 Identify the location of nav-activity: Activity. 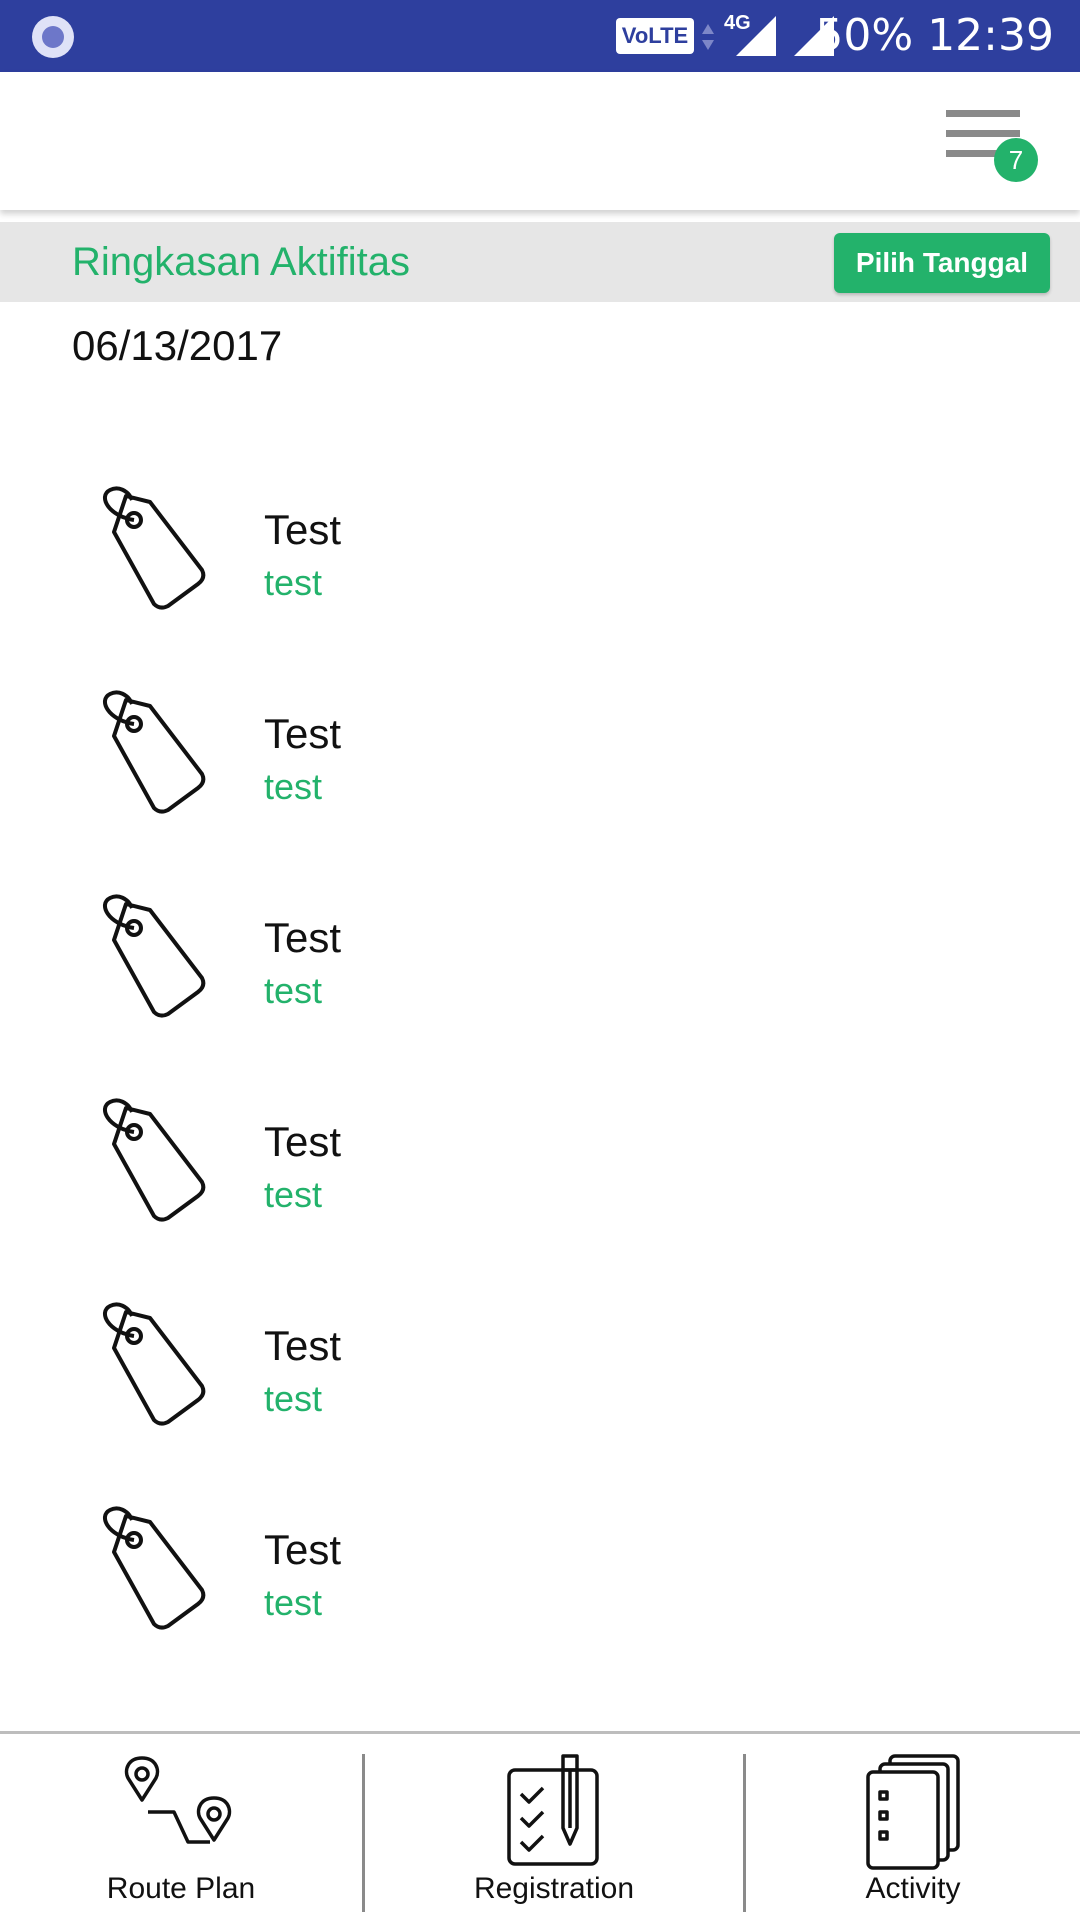
(913, 1827).